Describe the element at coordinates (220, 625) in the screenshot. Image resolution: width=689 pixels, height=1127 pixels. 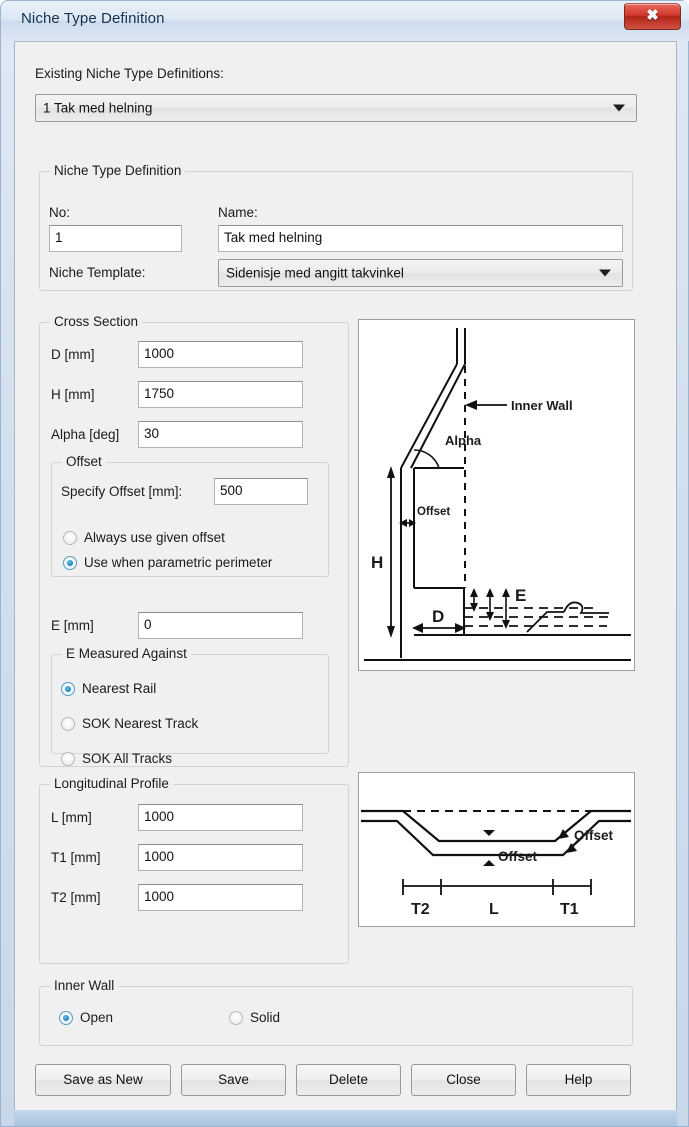
I see `cross-section-e-input: 0` at that location.